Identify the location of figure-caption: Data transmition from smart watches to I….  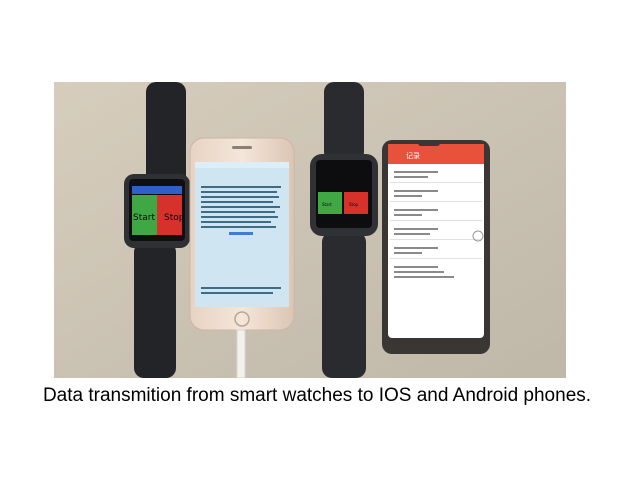
(317, 395).